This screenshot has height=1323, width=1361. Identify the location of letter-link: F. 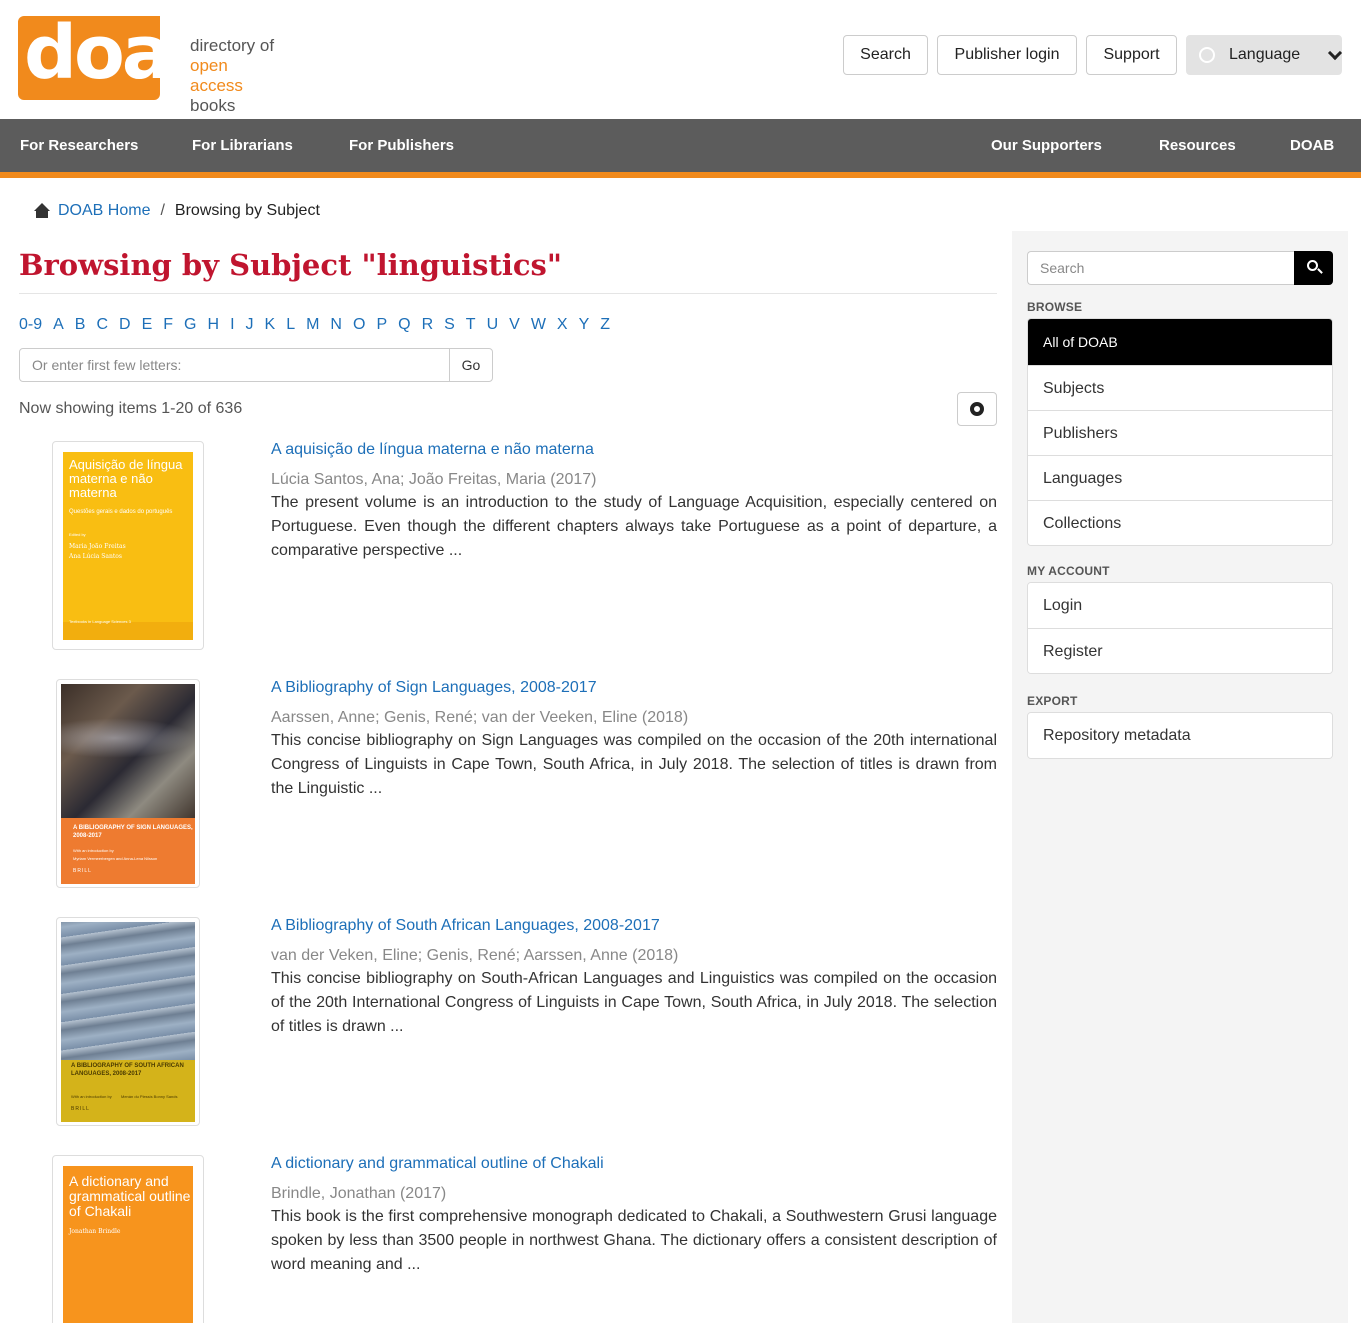
(168, 325).